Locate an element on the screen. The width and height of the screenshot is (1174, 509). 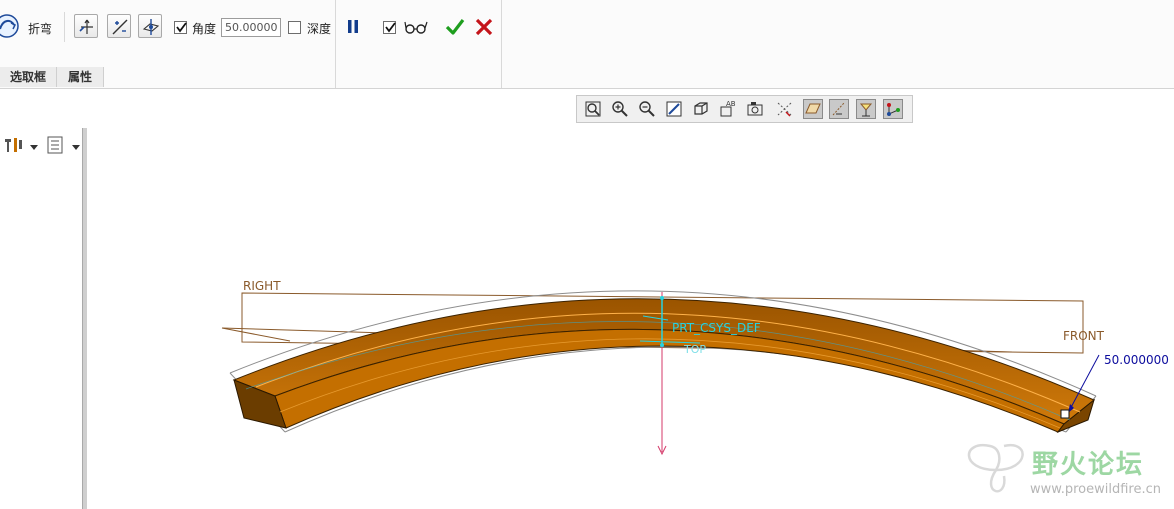
cancel-x-icon is located at coordinates (484, 27).